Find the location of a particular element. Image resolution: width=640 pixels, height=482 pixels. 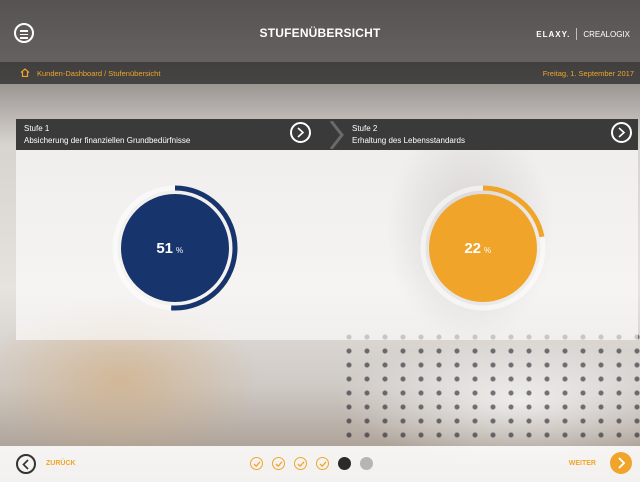

brand-logos: ELAXY. CREALOGIX is located at coordinates (583, 34).